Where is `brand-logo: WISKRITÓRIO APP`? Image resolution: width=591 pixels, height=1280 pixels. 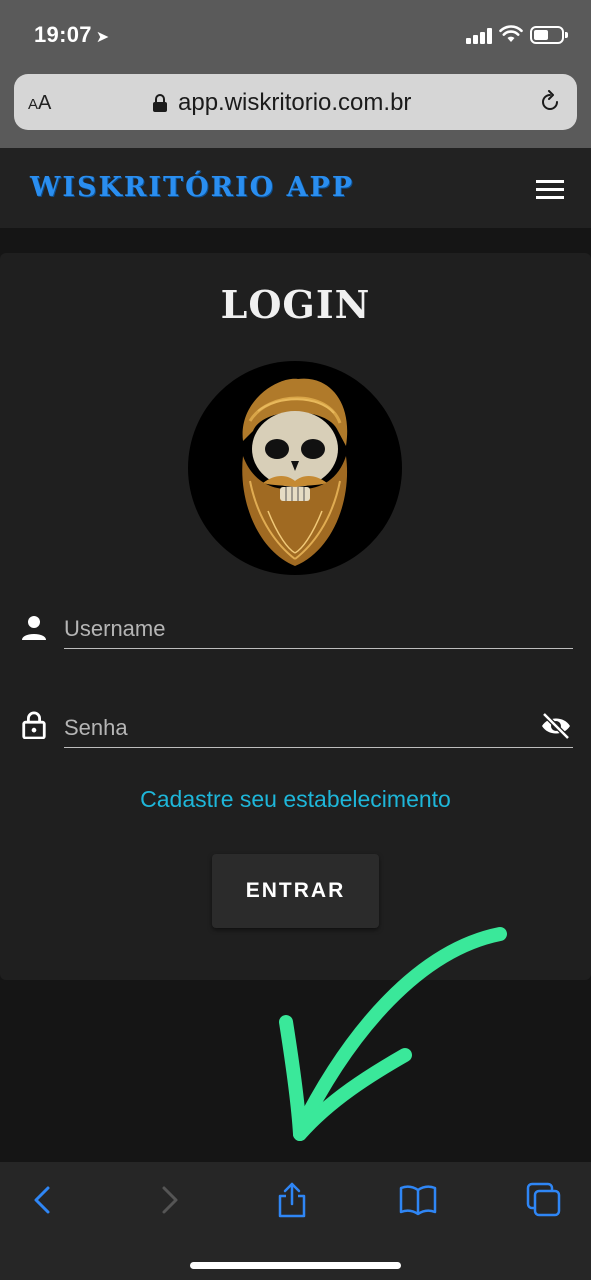
brand-logo: WISKRITÓRIO APP is located at coordinates (192, 187).